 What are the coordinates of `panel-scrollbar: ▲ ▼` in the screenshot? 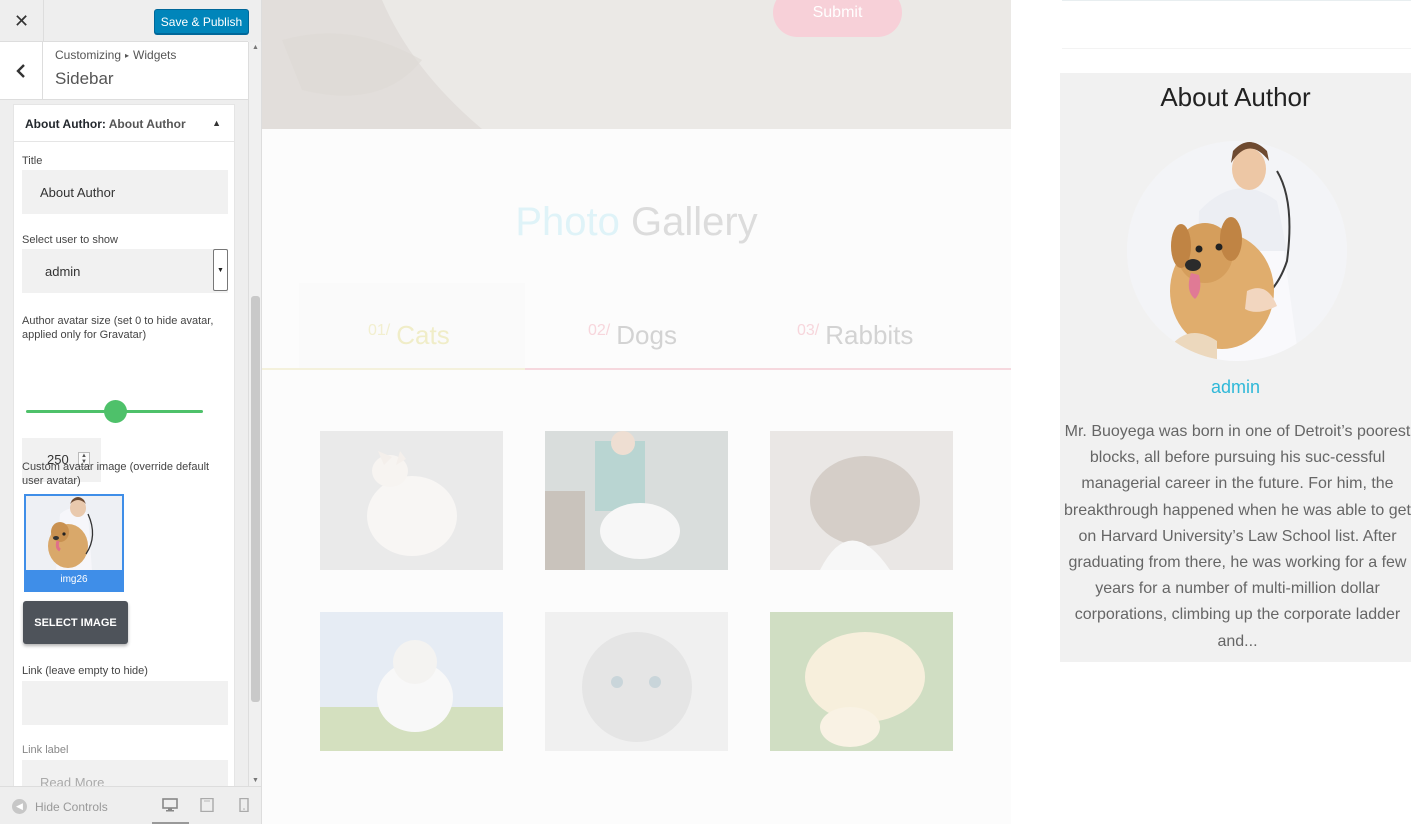 It's located at (254, 414).